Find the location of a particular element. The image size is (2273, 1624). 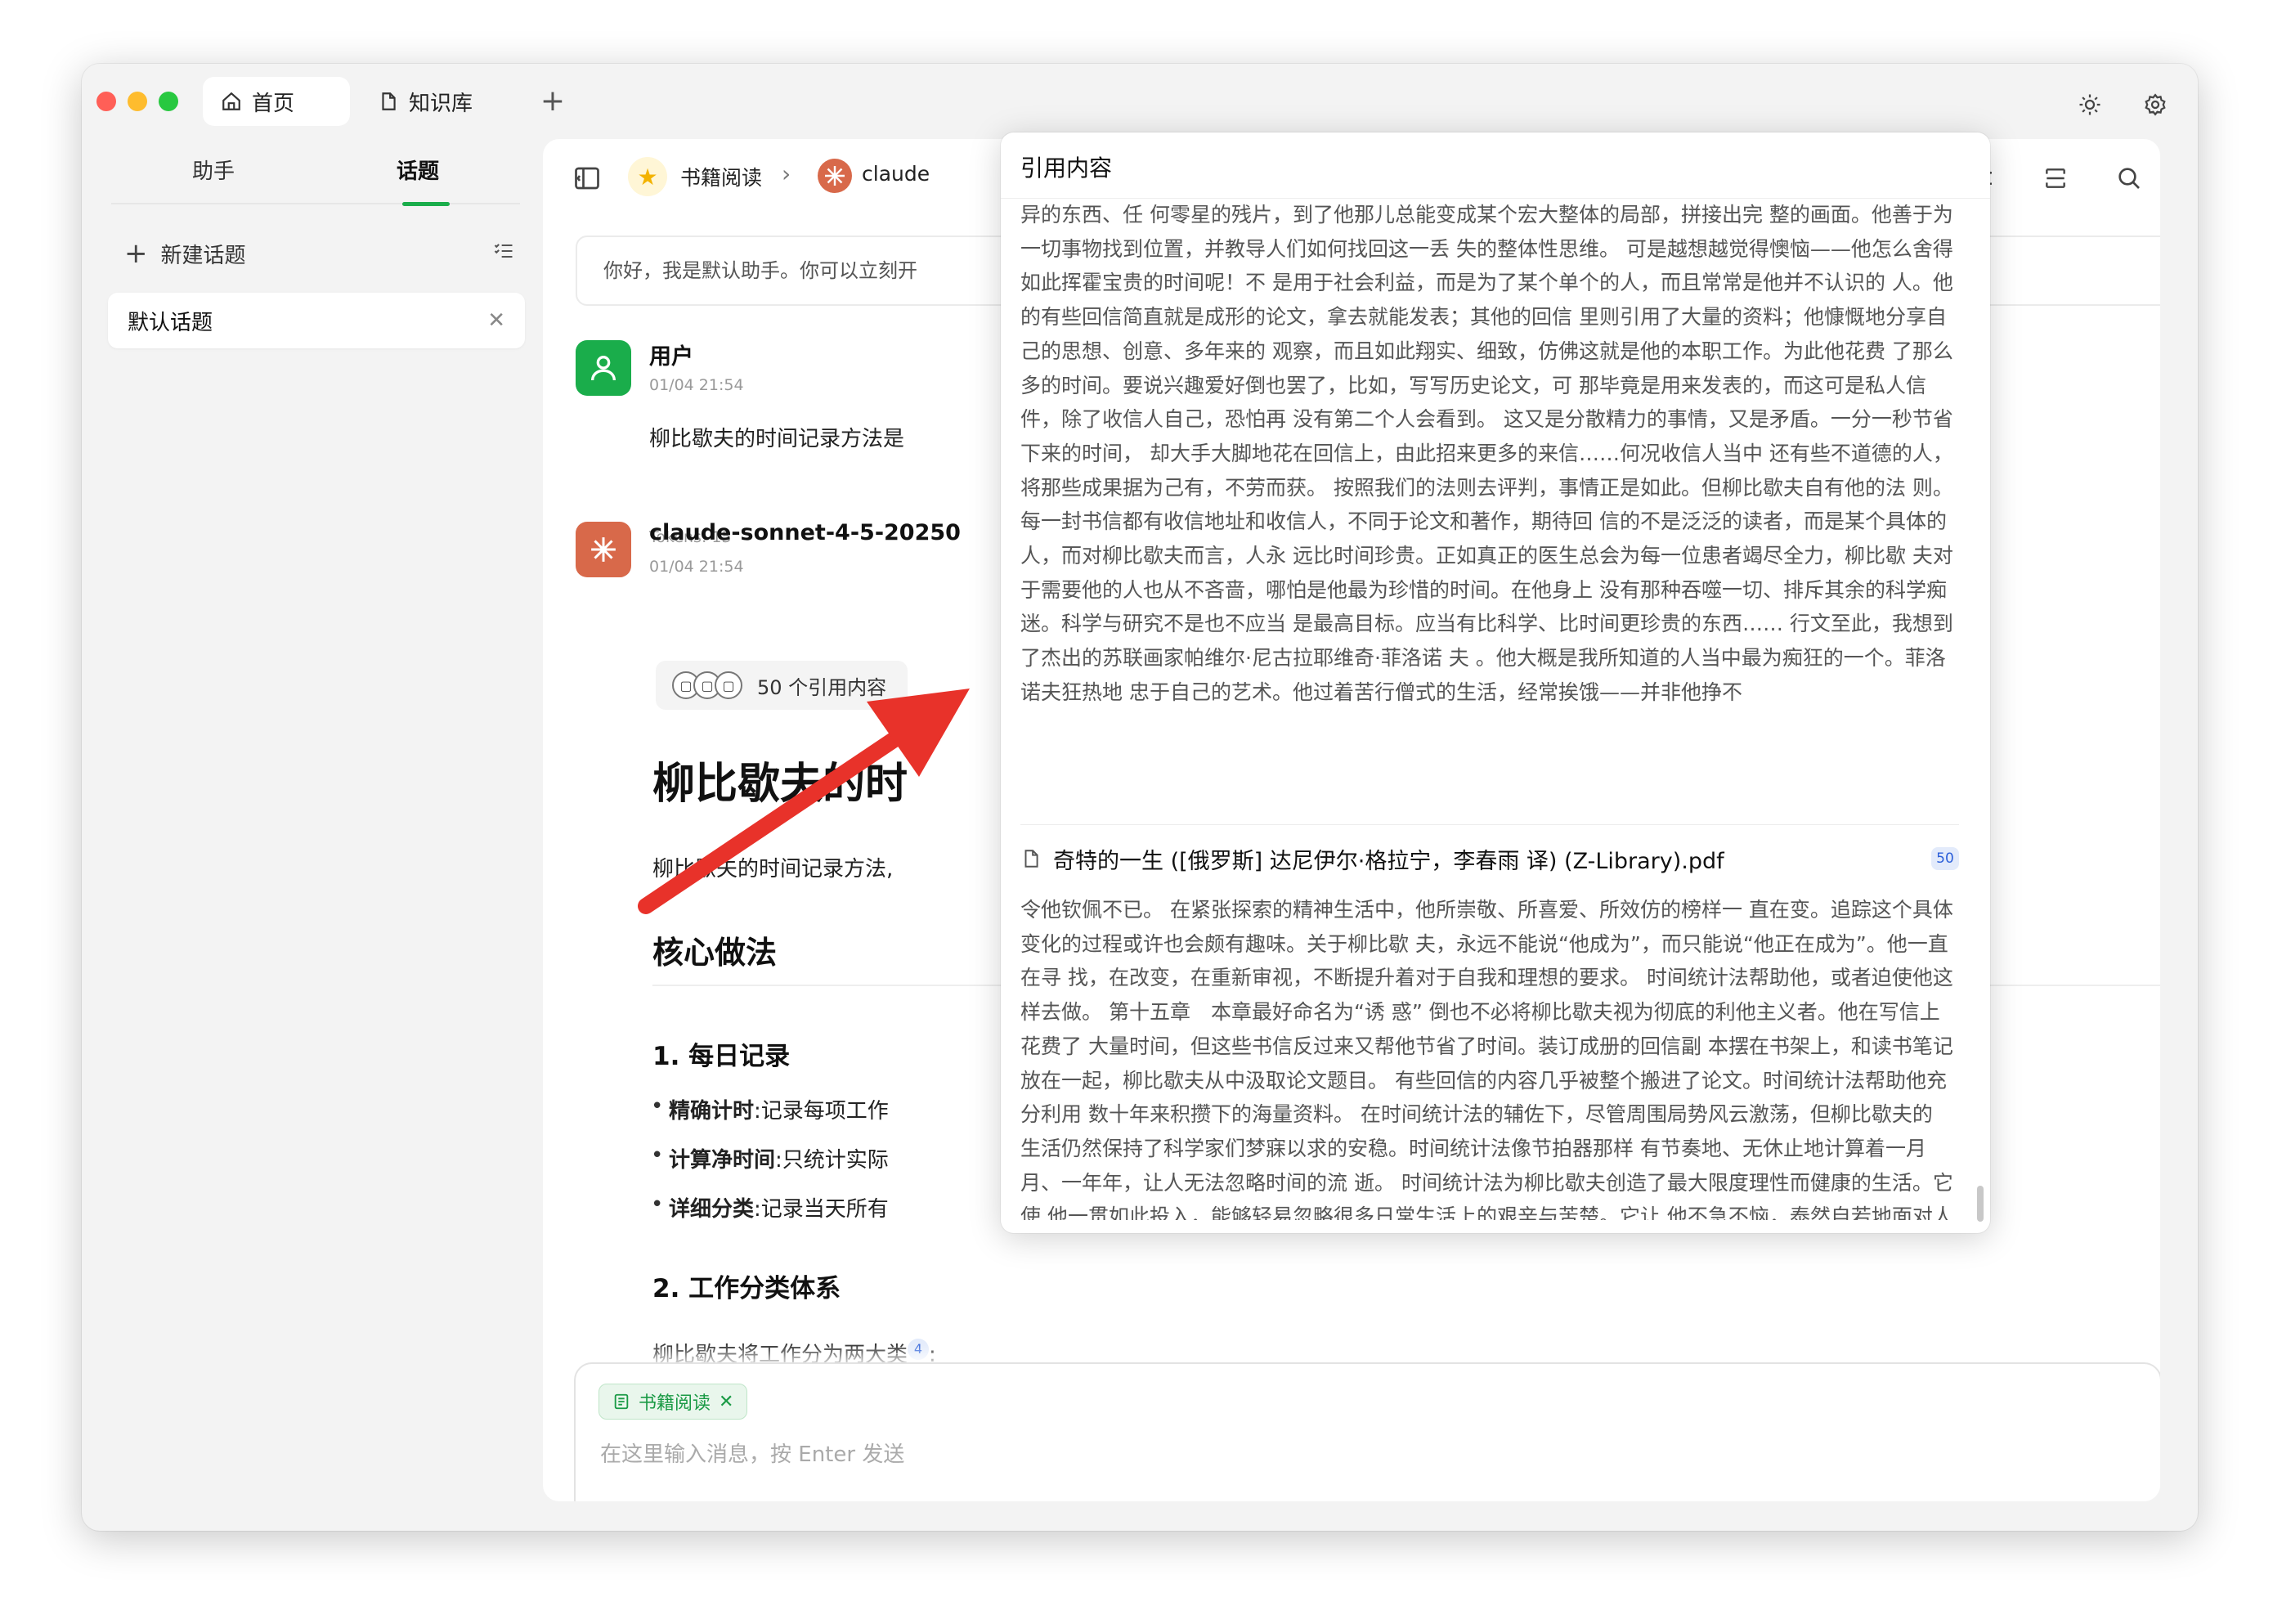

answer-heading: 柳比歇夫的时 is located at coordinates (780, 785).